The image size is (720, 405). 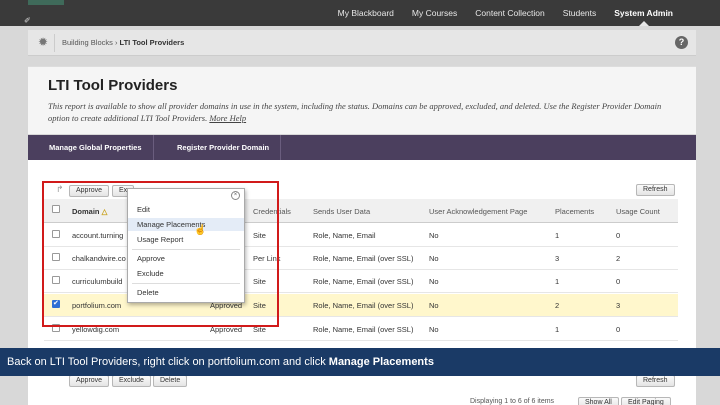 What do you see at coordinates (557, 305) in the screenshot?
I see `cell-placements: 2` at bounding box center [557, 305].